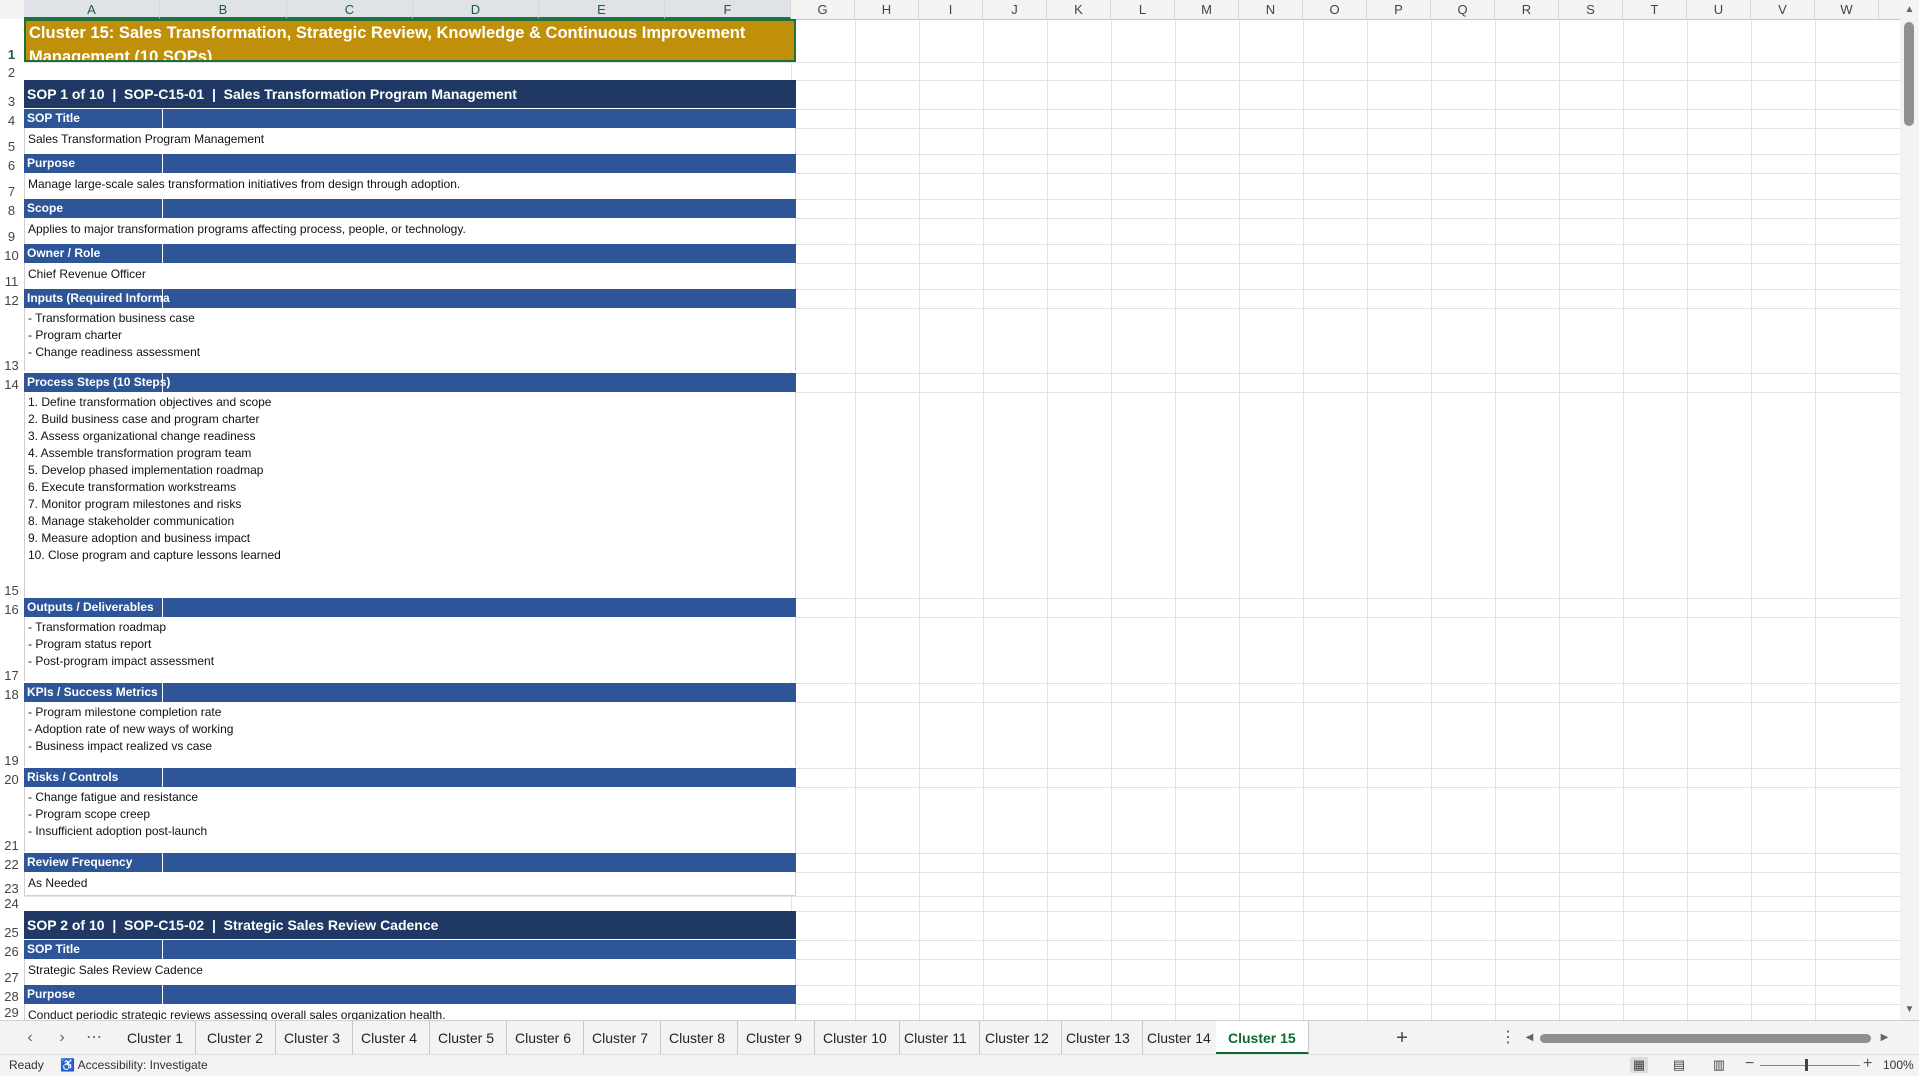 The height and width of the screenshot is (1076, 1919). Describe the element at coordinates (1783, 9) in the screenshot. I see `column-header-v: V` at that location.